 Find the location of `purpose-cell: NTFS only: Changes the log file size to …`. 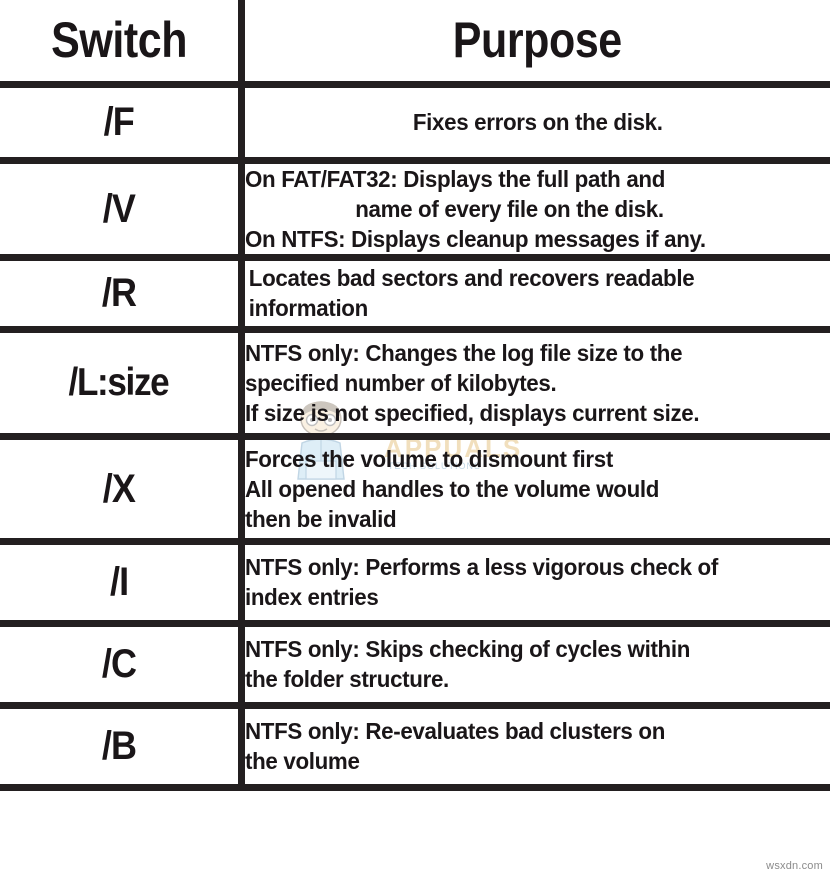

purpose-cell: NTFS only: Changes the log file size to … is located at coordinates (535, 384).